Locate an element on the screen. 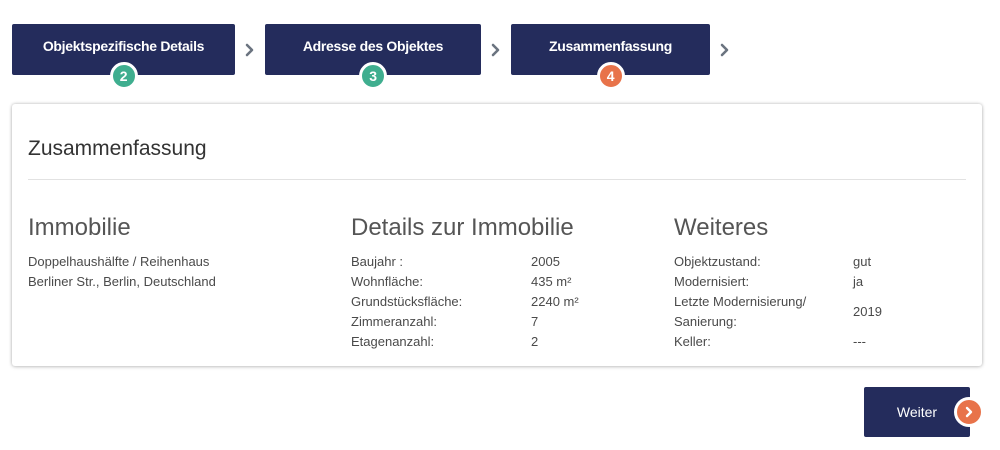  detail-row-wohnflaeche: Wohnfläche: 435 m² is located at coordinates (501, 282).